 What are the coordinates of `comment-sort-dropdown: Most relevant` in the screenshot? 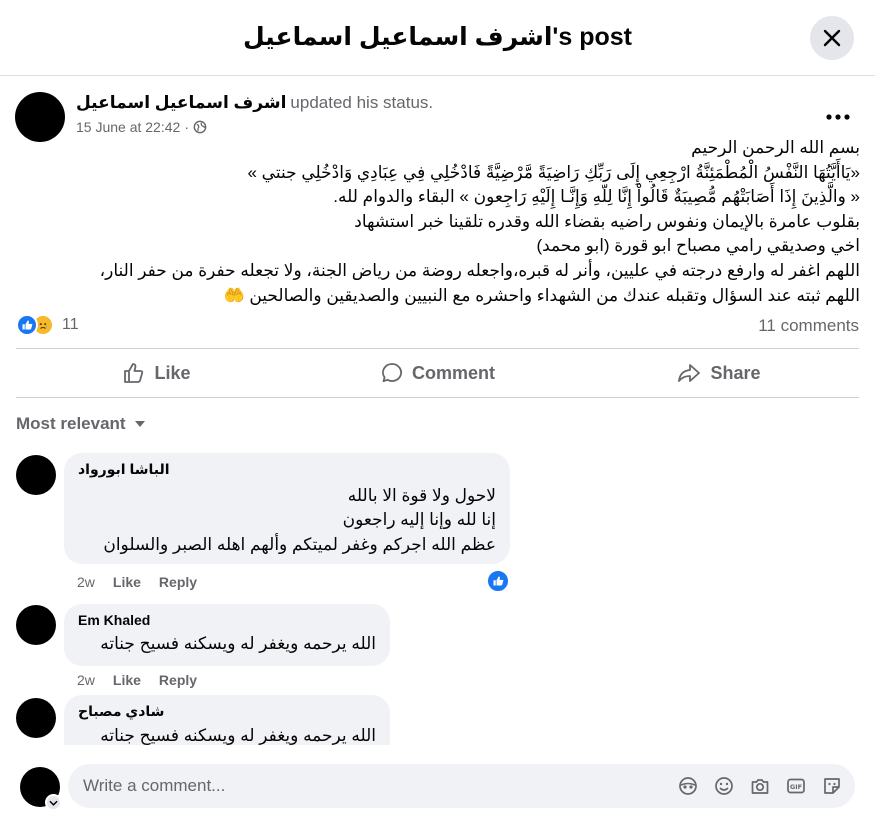 It's located at (81, 424).